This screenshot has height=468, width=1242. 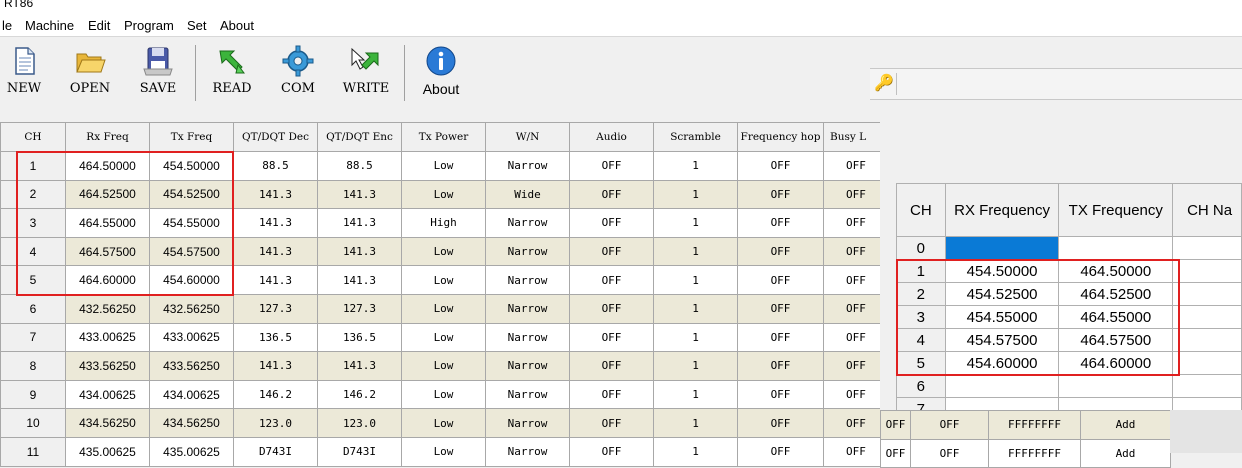 What do you see at coordinates (33, 394) in the screenshot?
I see `row-header: 9` at bounding box center [33, 394].